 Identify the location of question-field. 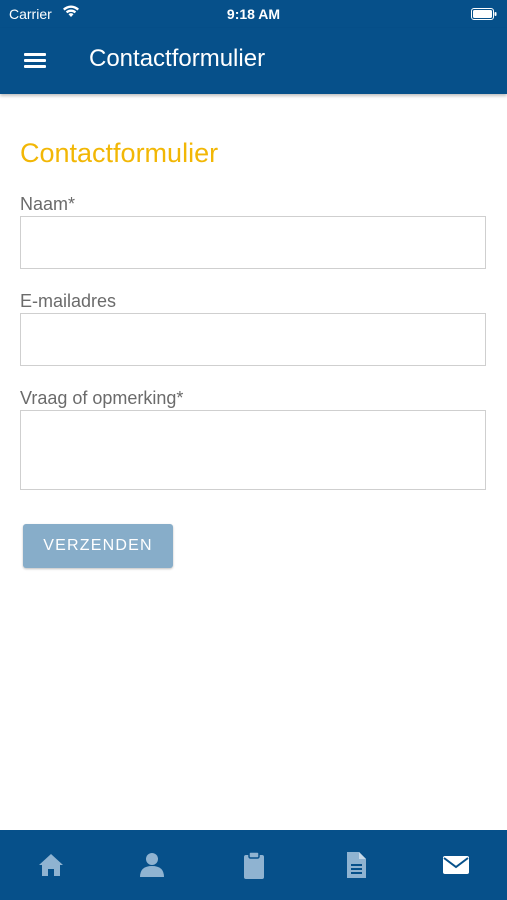
(253, 450).